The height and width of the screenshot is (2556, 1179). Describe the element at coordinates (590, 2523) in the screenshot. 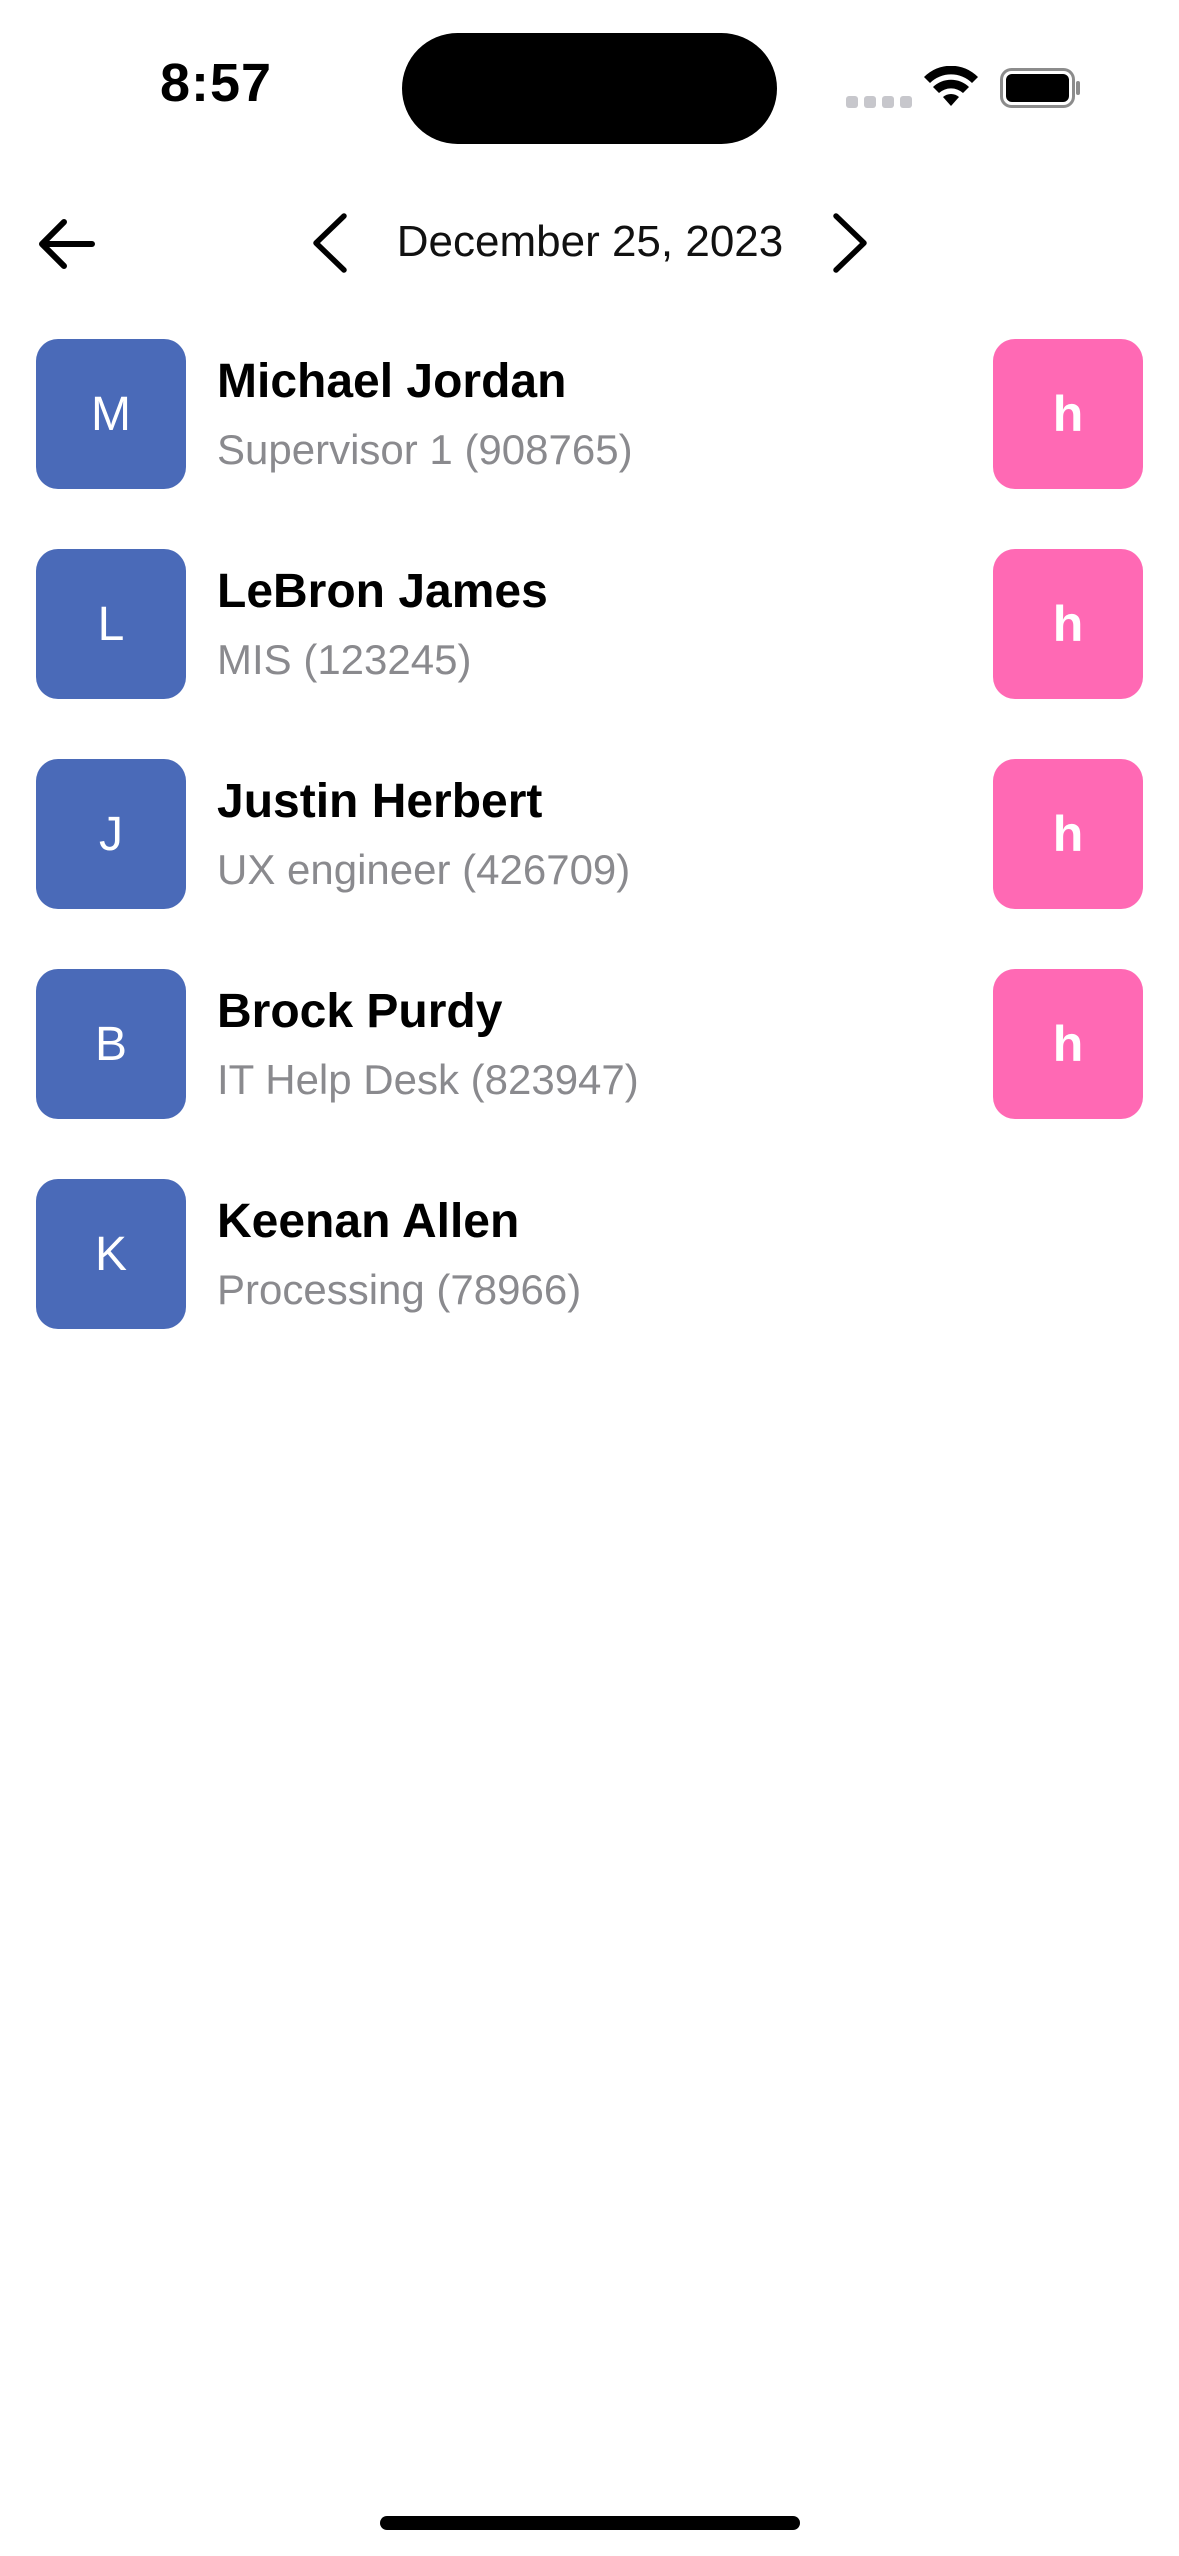

I see `home-indicator` at that location.